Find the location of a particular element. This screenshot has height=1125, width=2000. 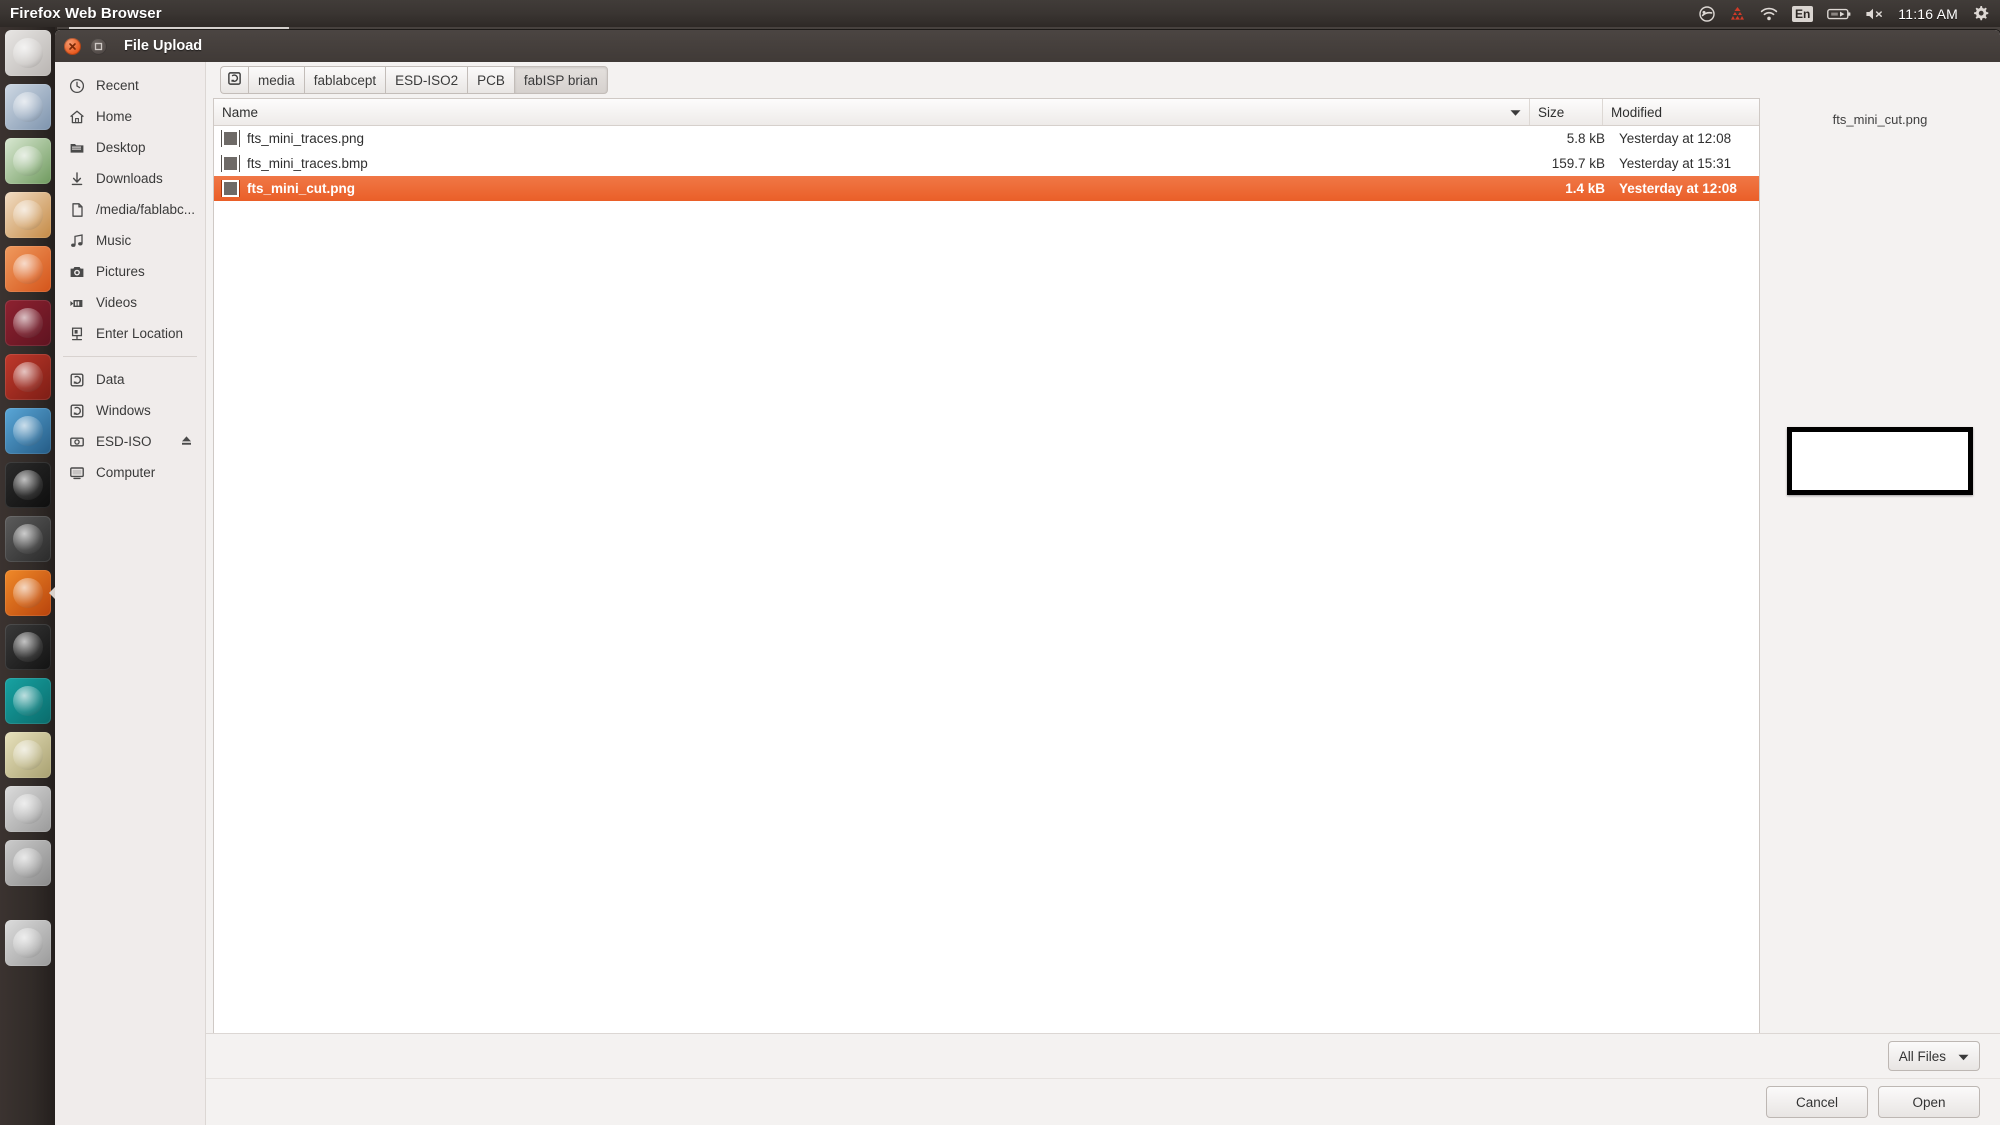

sidebar-item-home: Home is located at coordinates (130, 116).